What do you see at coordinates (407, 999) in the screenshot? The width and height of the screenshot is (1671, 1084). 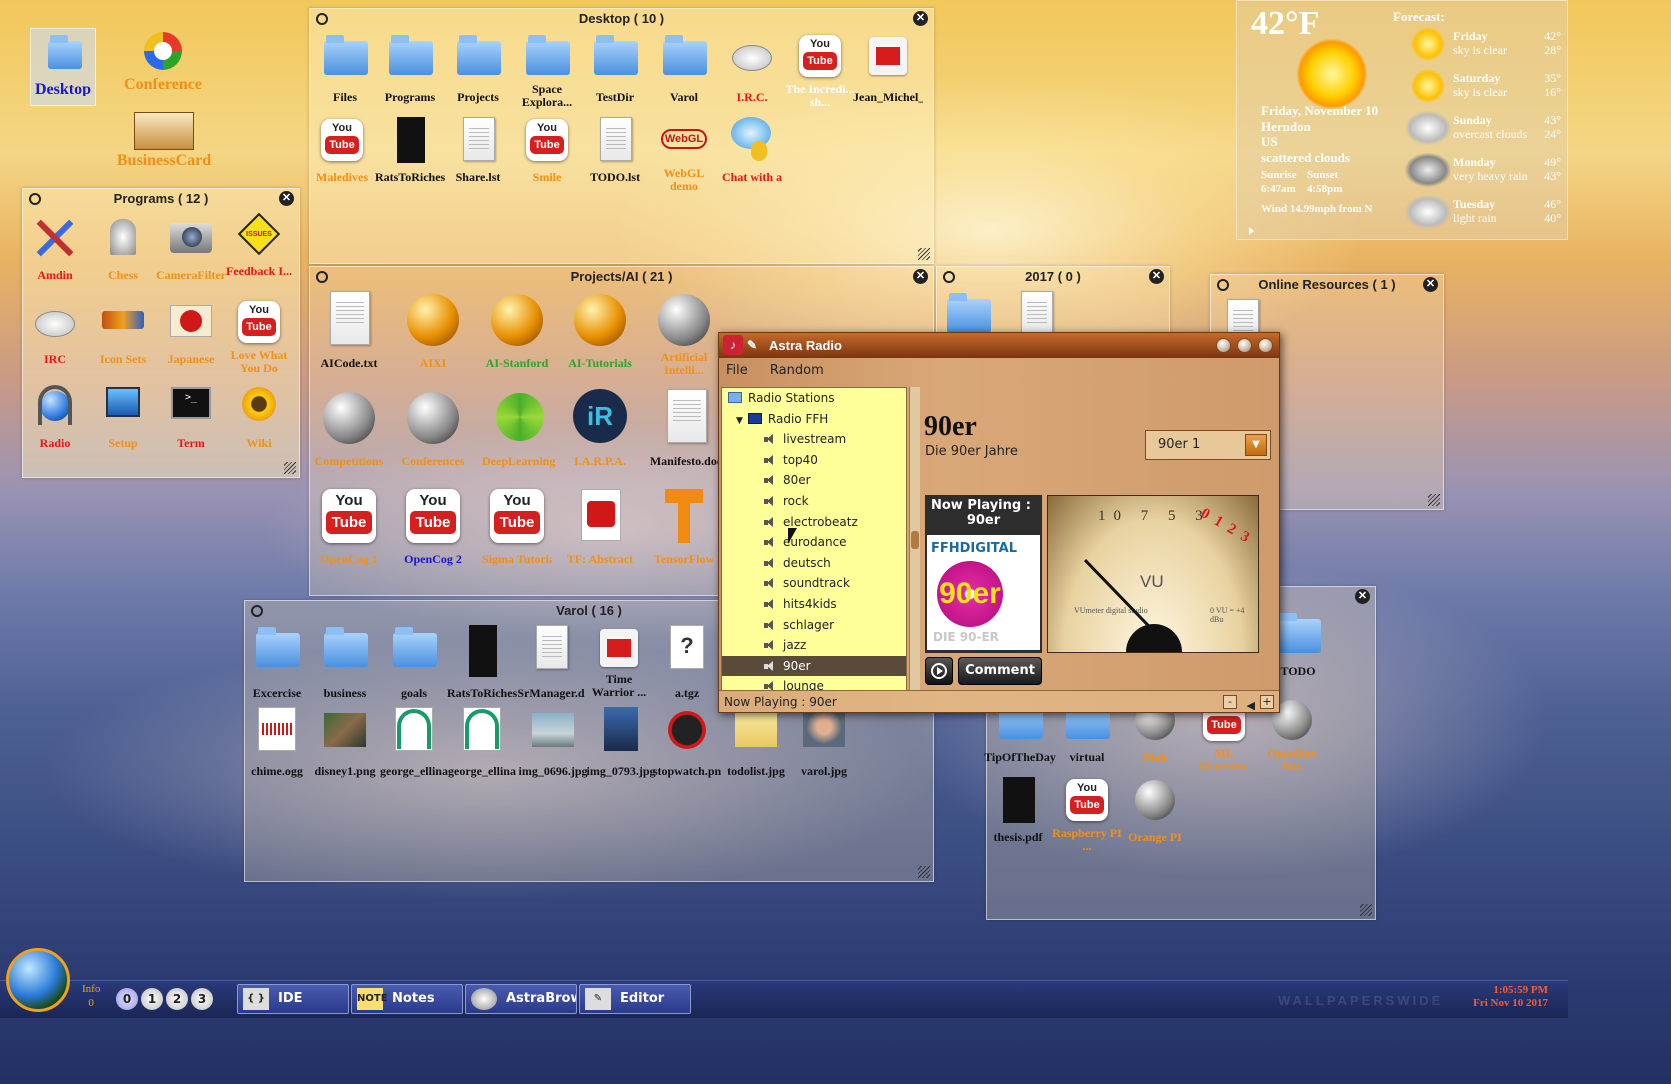 I see `taskbar-notes-button: NOTE Notes` at bounding box center [407, 999].